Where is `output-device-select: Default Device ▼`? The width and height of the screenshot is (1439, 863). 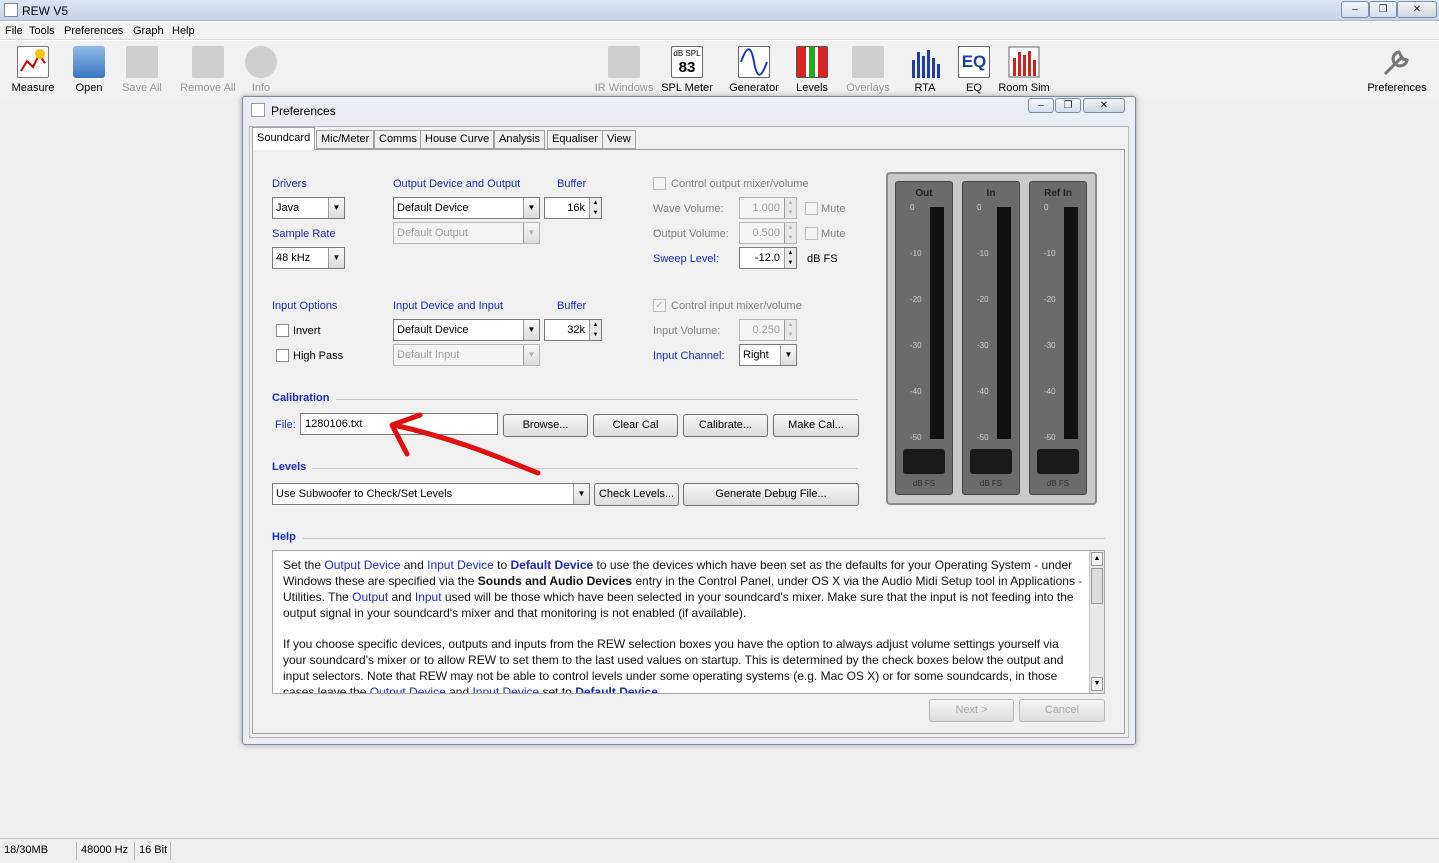
output-device-select: Default Device ▼ is located at coordinates (466, 208).